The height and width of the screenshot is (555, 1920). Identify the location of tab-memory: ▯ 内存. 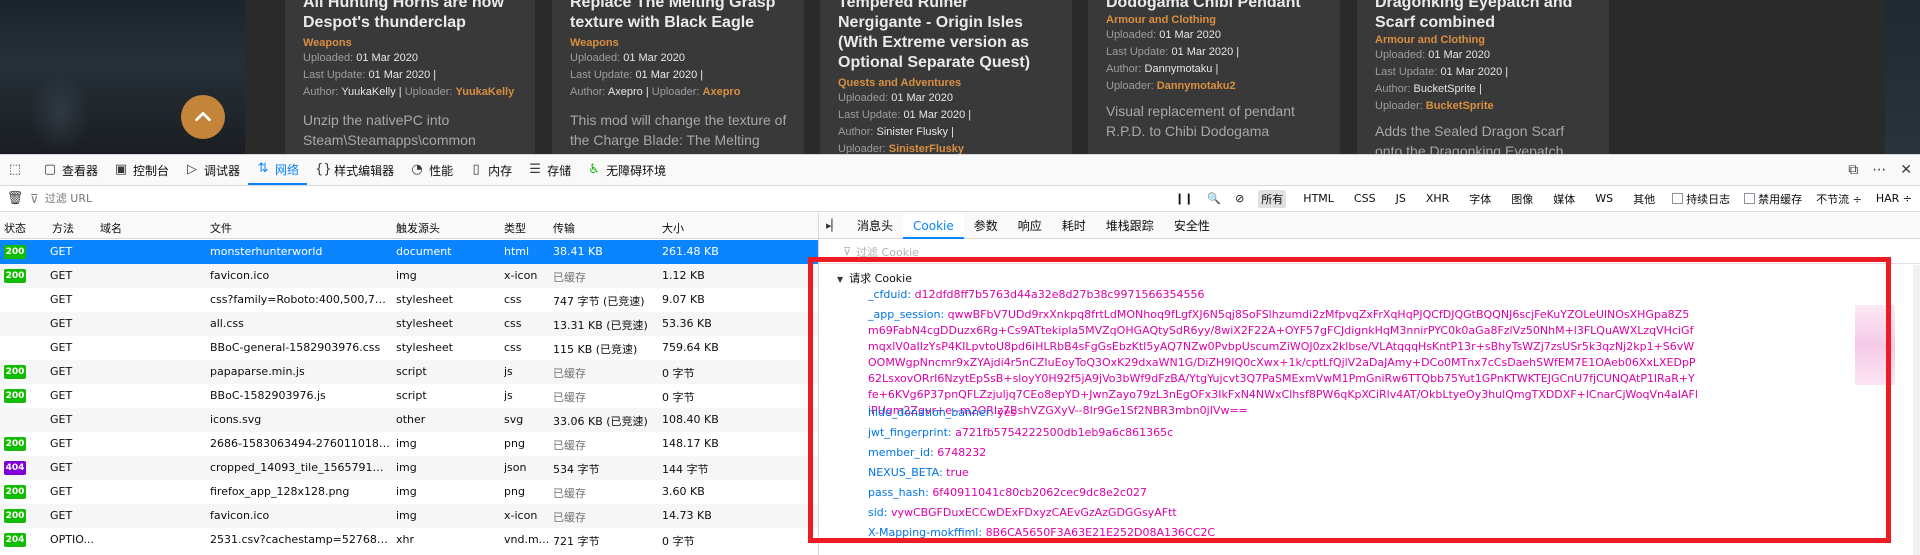
(490, 170).